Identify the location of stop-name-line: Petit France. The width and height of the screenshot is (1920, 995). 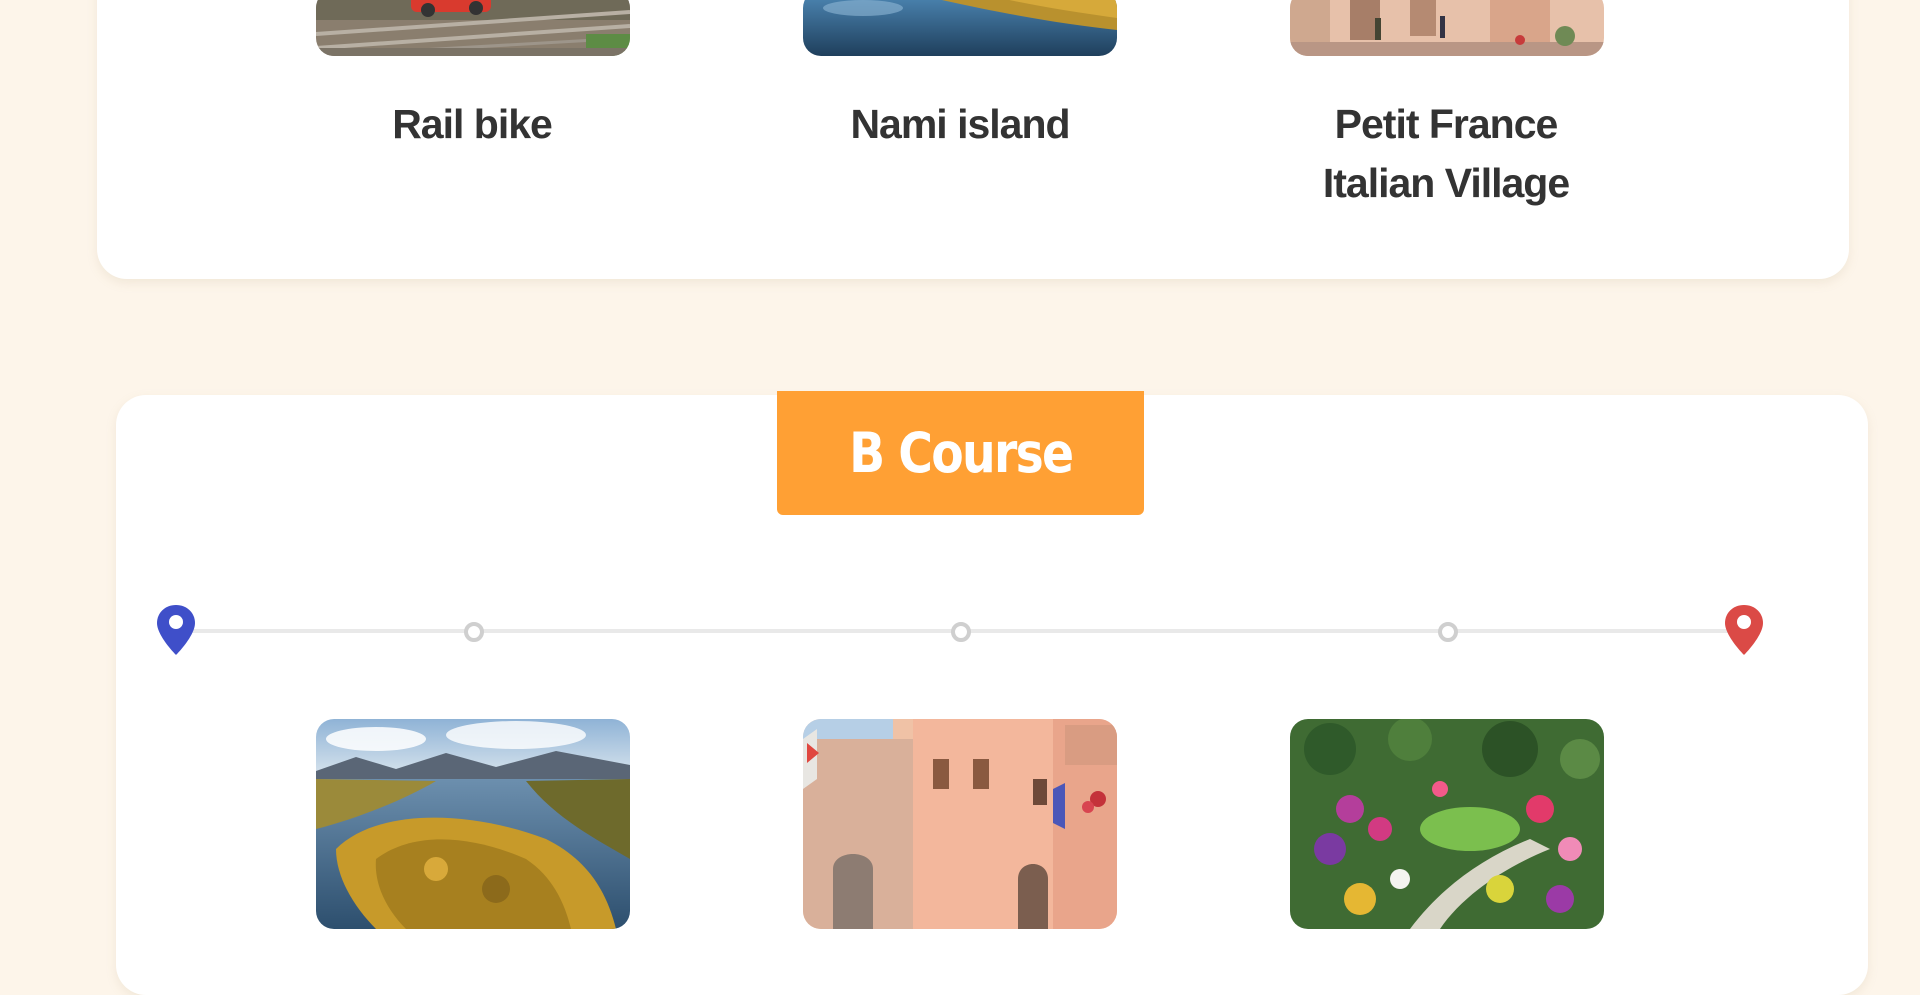
(1446, 124).